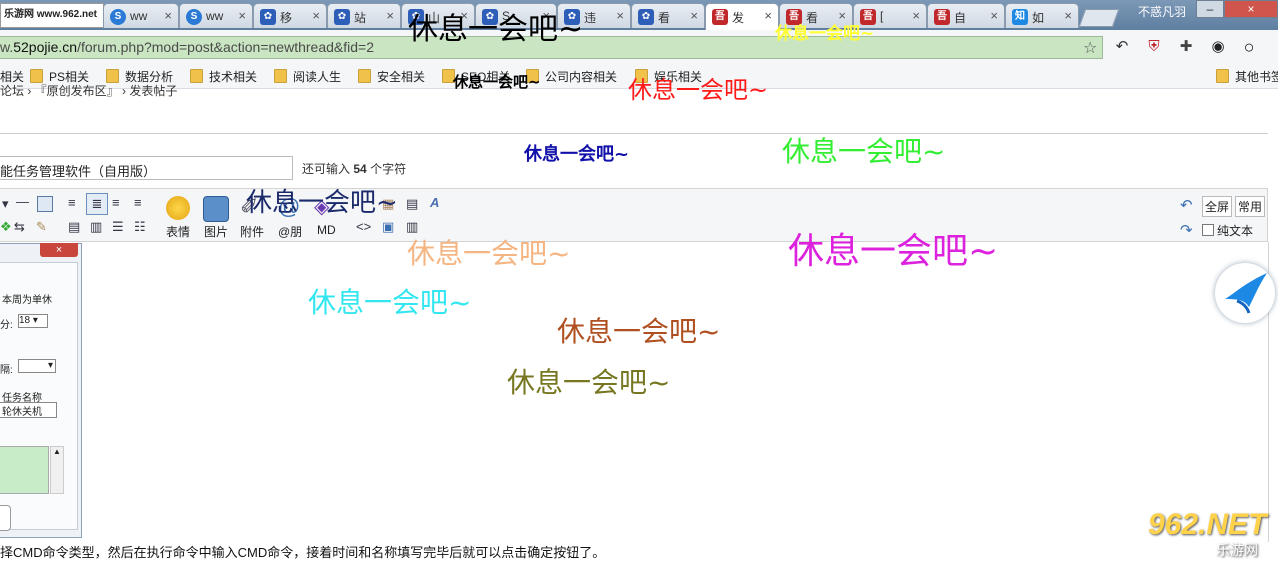 The image size is (1278, 561). What do you see at coordinates (412, 204) in the screenshot?
I see `code-block-icon: ▤` at bounding box center [412, 204].